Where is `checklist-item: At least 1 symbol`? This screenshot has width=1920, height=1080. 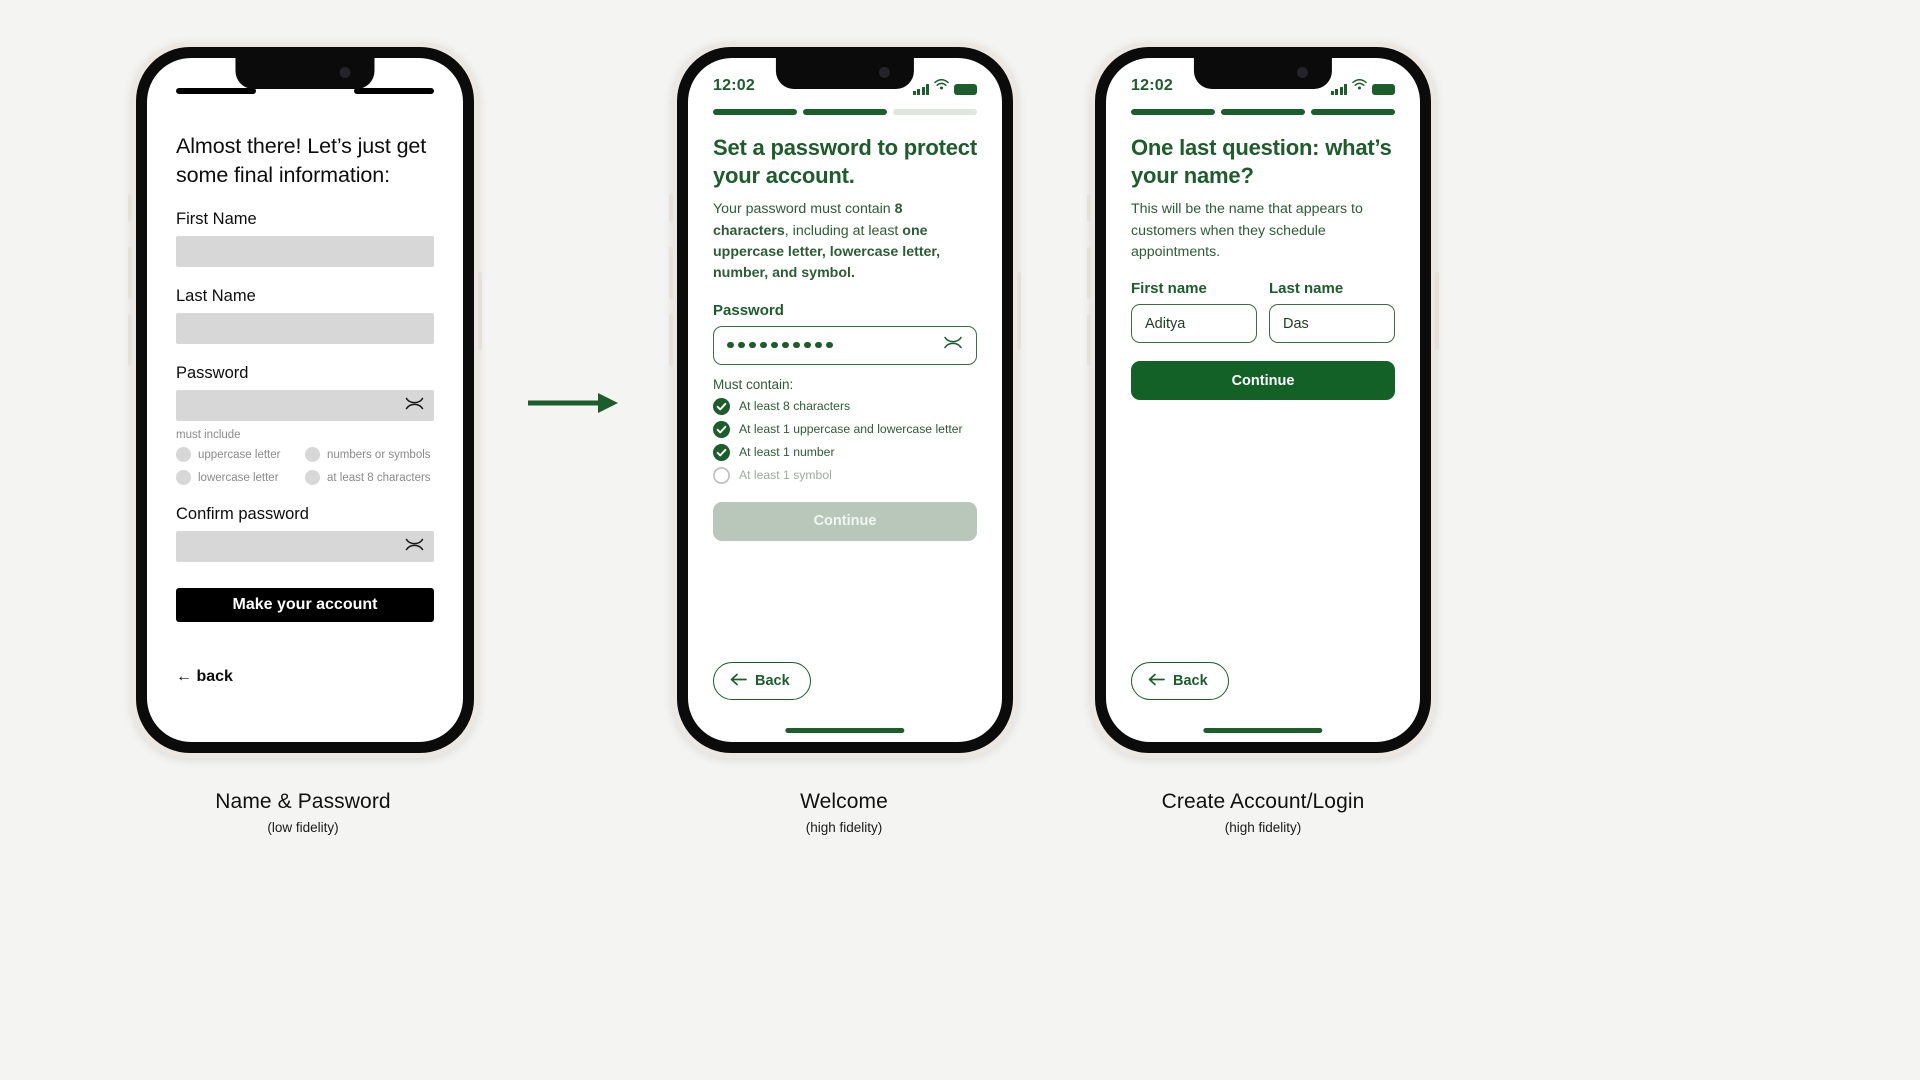
checklist-item: At least 1 symbol is located at coordinates (845, 475).